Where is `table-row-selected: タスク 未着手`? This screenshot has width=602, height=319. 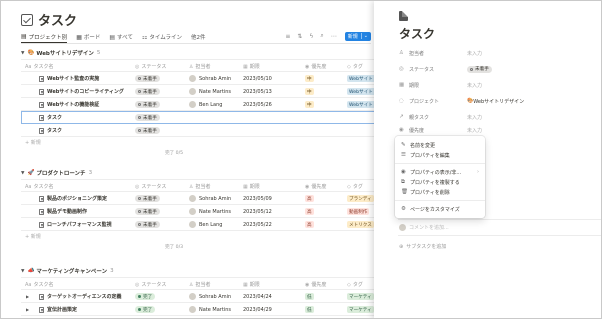
table-row-selected: タスク 未着手 is located at coordinates (201, 117).